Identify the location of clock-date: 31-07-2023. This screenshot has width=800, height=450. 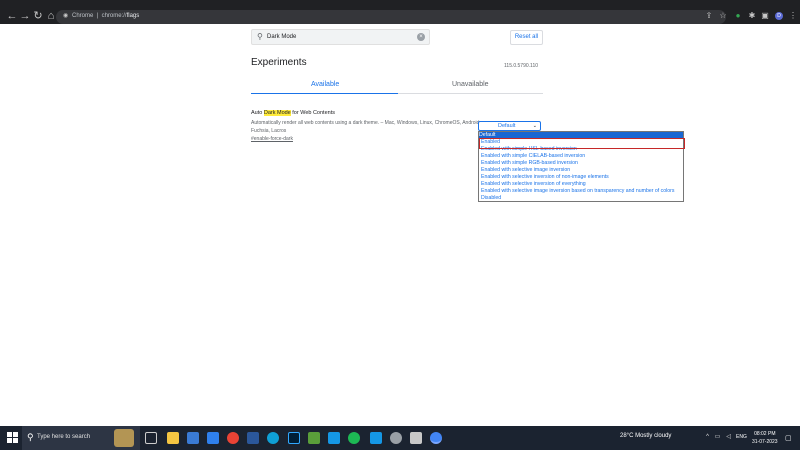
(765, 442).